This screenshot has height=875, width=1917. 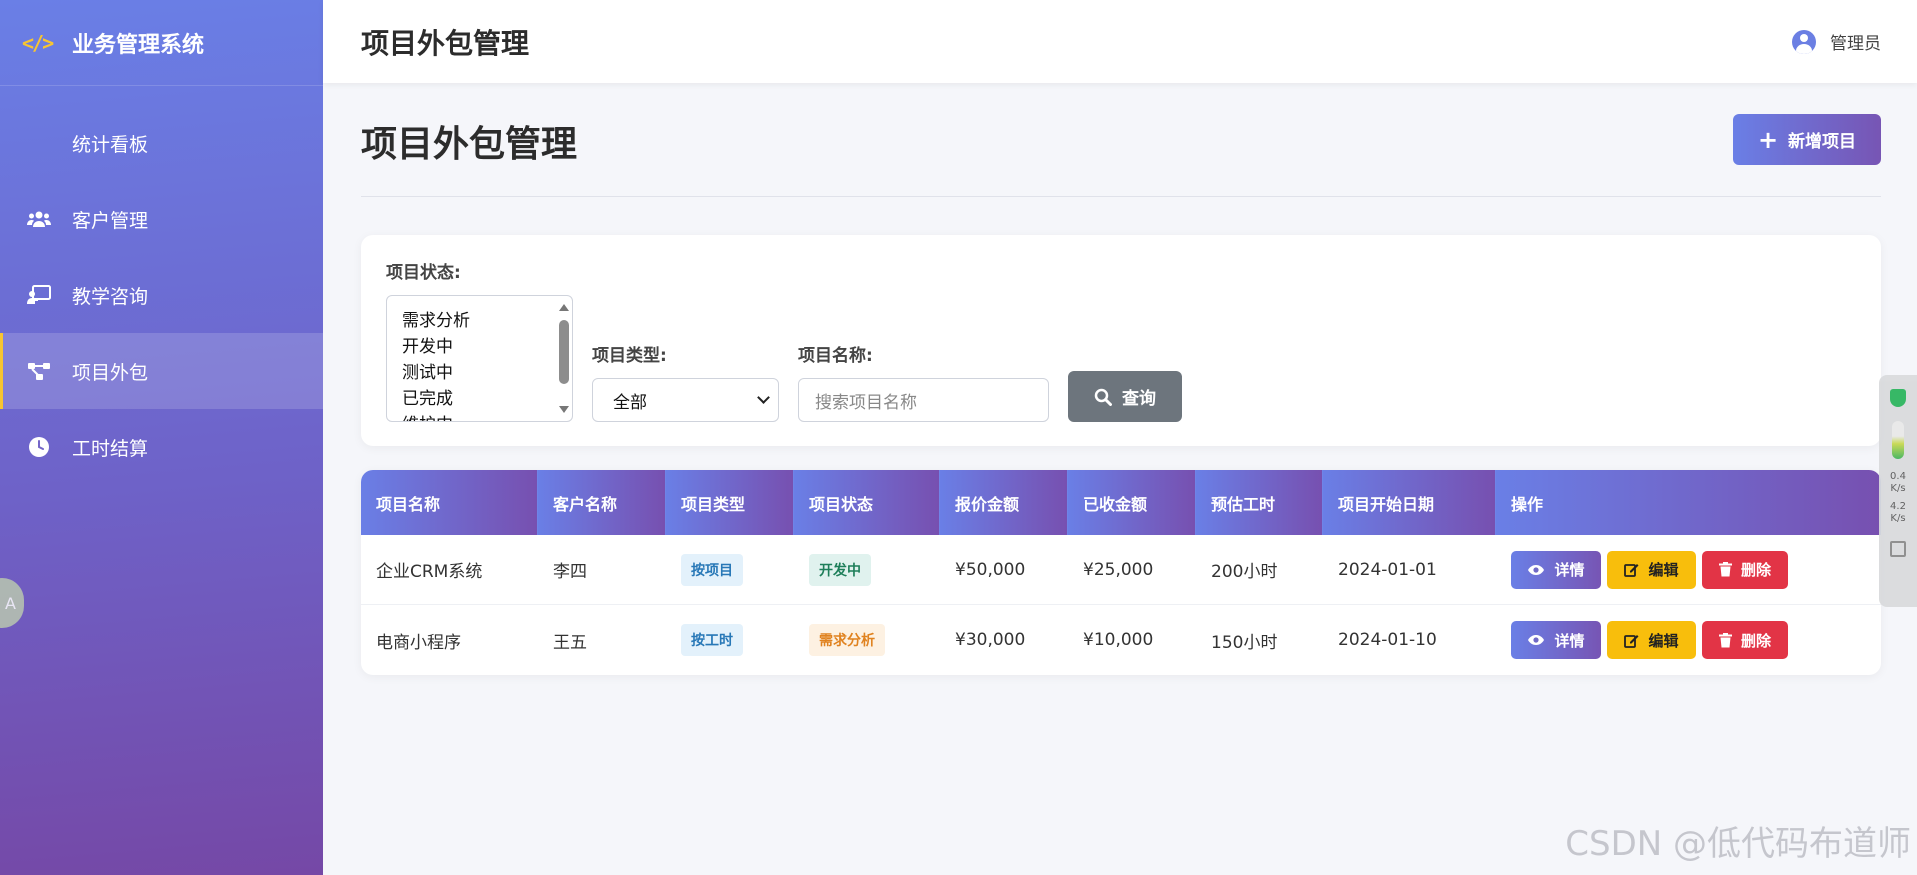 What do you see at coordinates (763, 397) in the screenshot?
I see `chevron-down-icon` at bounding box center [763, 397].